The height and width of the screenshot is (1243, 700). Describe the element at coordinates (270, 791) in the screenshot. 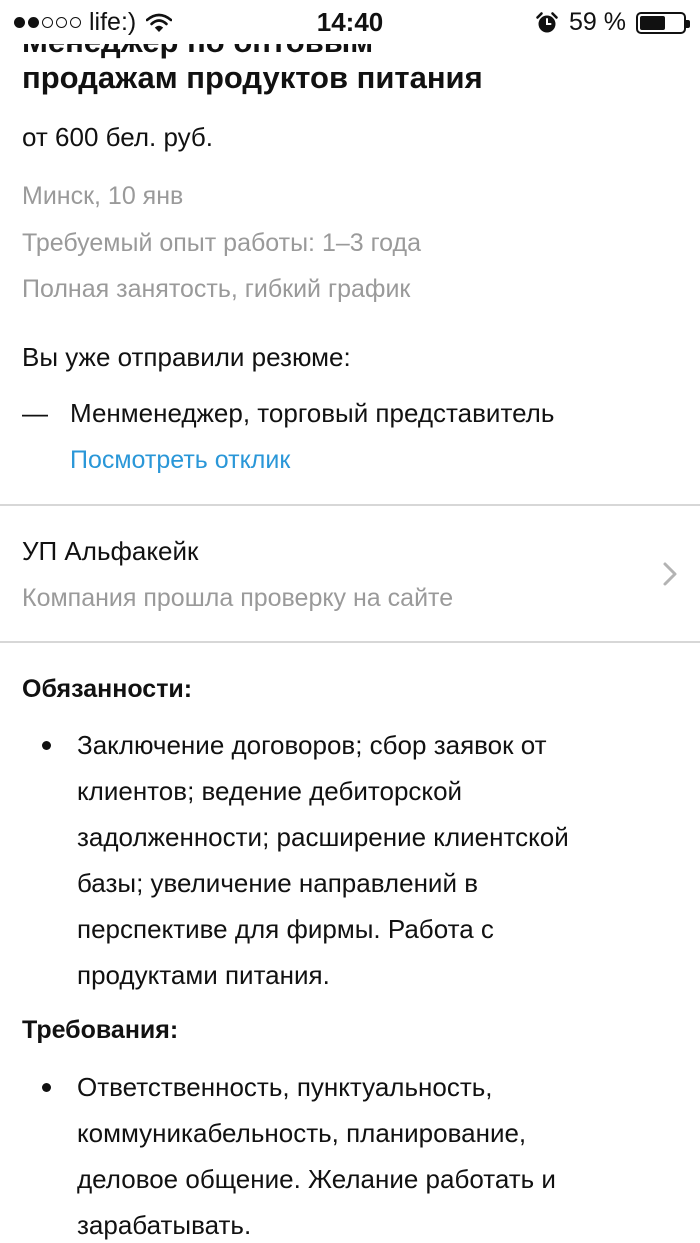

I see `duties-line: клиентов; ведение дебиторской` at that location.